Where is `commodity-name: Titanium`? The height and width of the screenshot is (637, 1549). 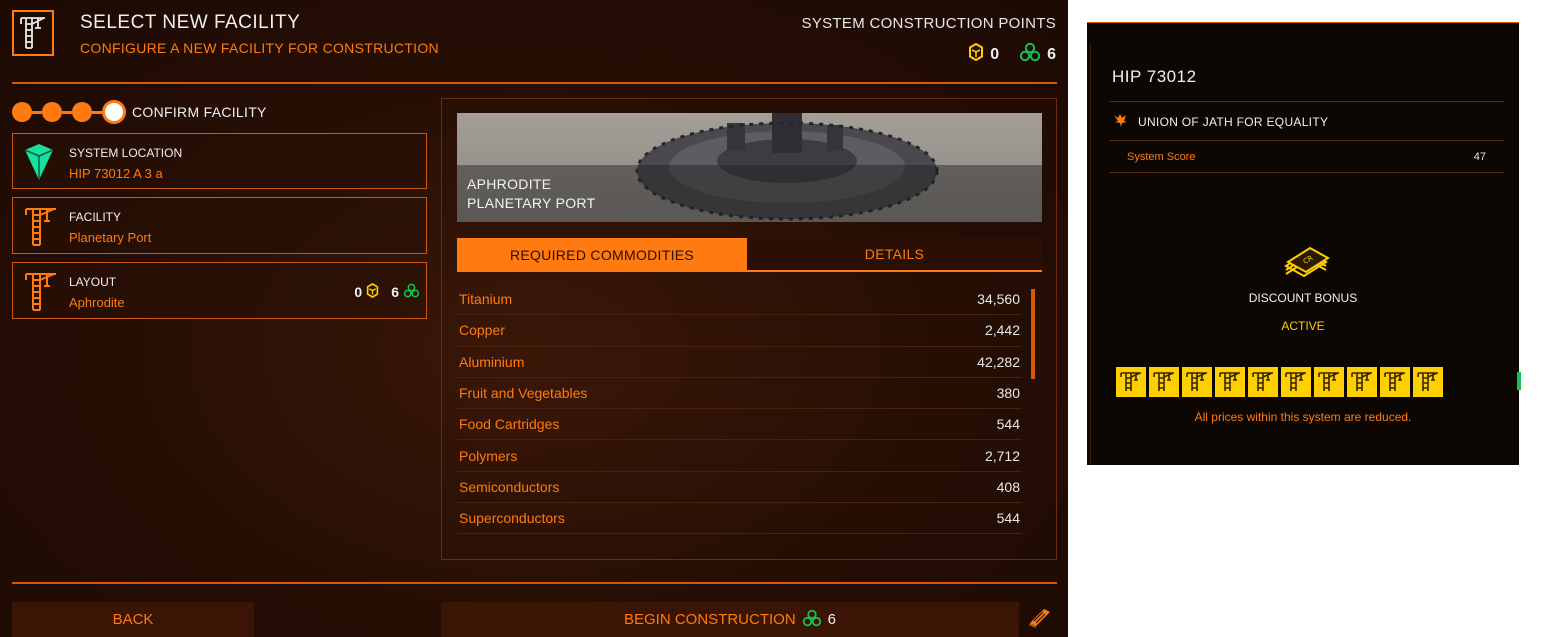
commodity-name: Titanium is located at coordinates (486, 299).